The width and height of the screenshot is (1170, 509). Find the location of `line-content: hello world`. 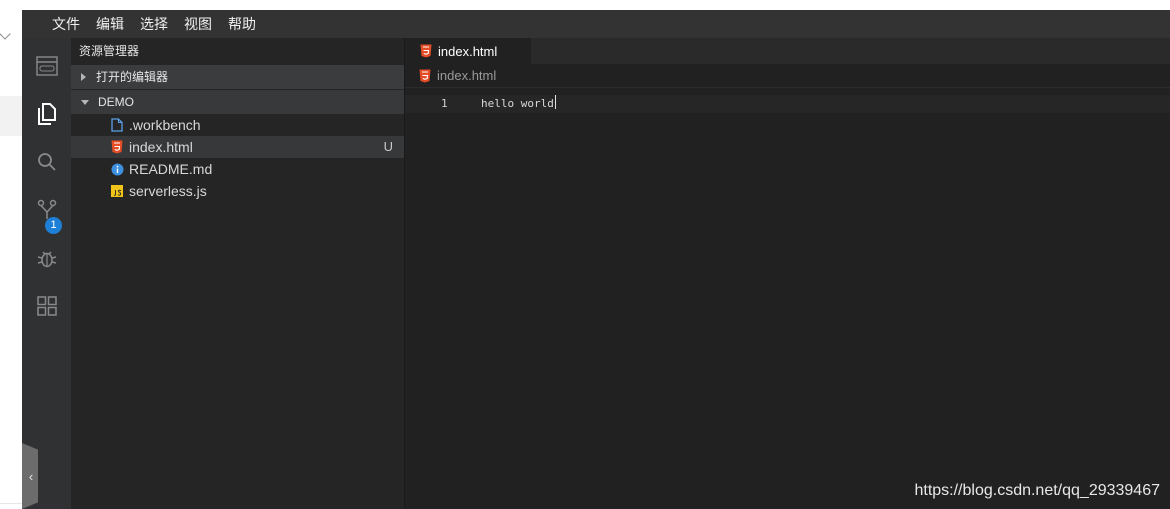

line-content: hello world is located at coordinates (518, 104).